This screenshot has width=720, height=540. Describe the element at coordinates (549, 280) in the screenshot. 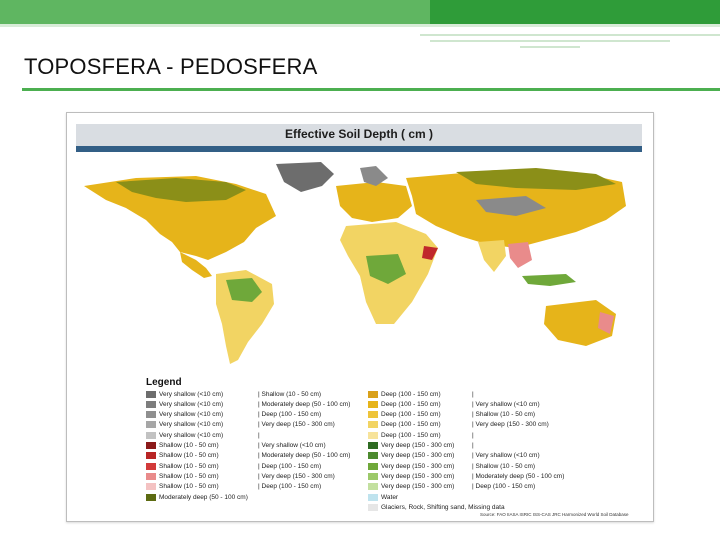

I see `indonesia` at that location.